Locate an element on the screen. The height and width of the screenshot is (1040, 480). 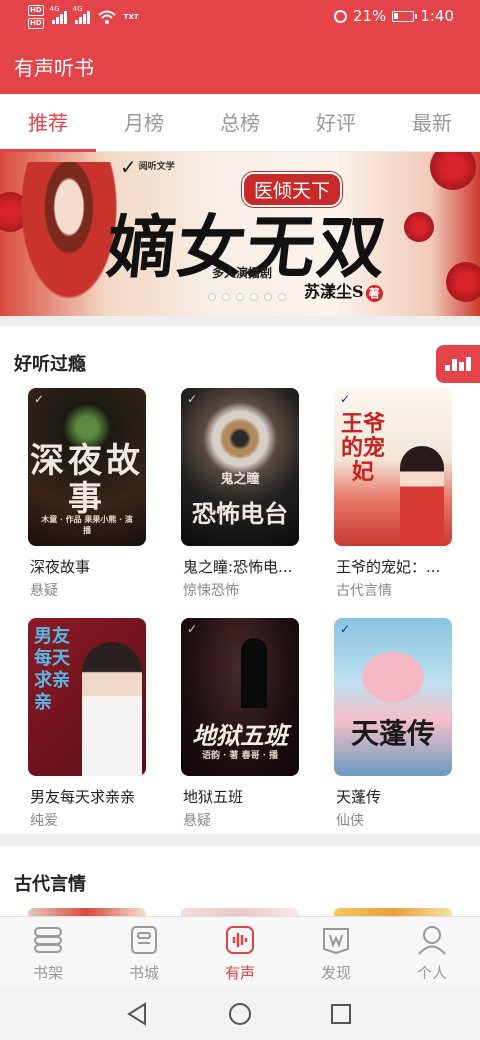
back-icon is located at coordinates (137, 1014).